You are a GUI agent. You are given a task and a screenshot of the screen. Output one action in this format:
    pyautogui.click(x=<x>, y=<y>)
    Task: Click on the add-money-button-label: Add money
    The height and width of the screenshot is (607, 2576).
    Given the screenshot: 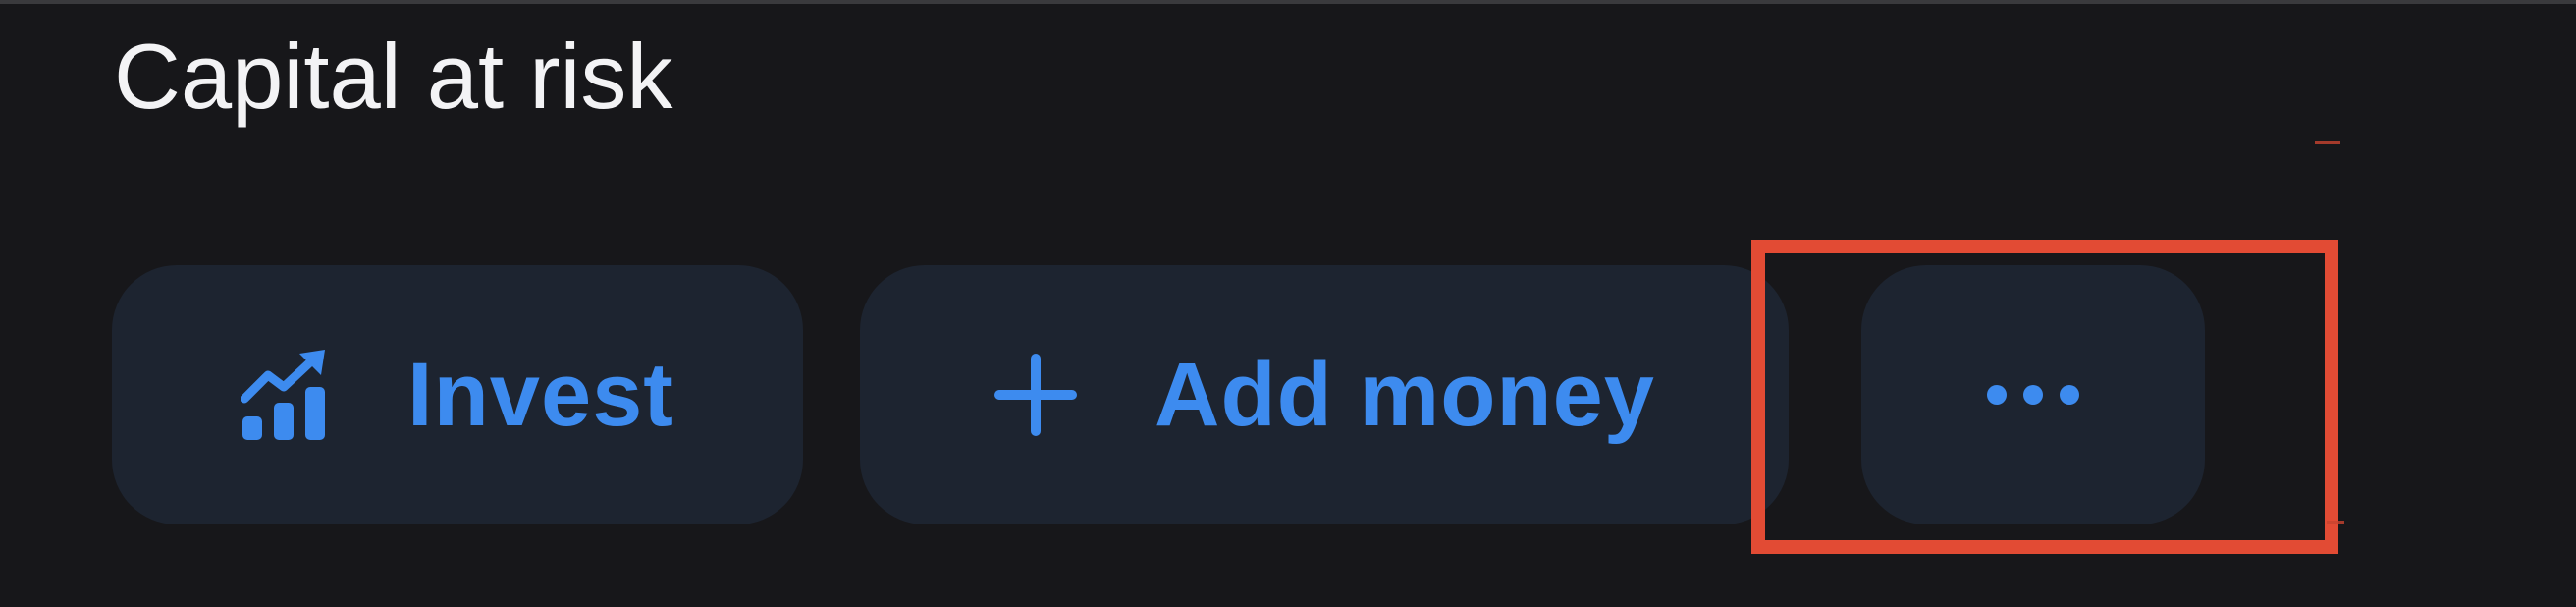 What is the action you would take?
    pyautogui.click(x=1404, y=395)
    